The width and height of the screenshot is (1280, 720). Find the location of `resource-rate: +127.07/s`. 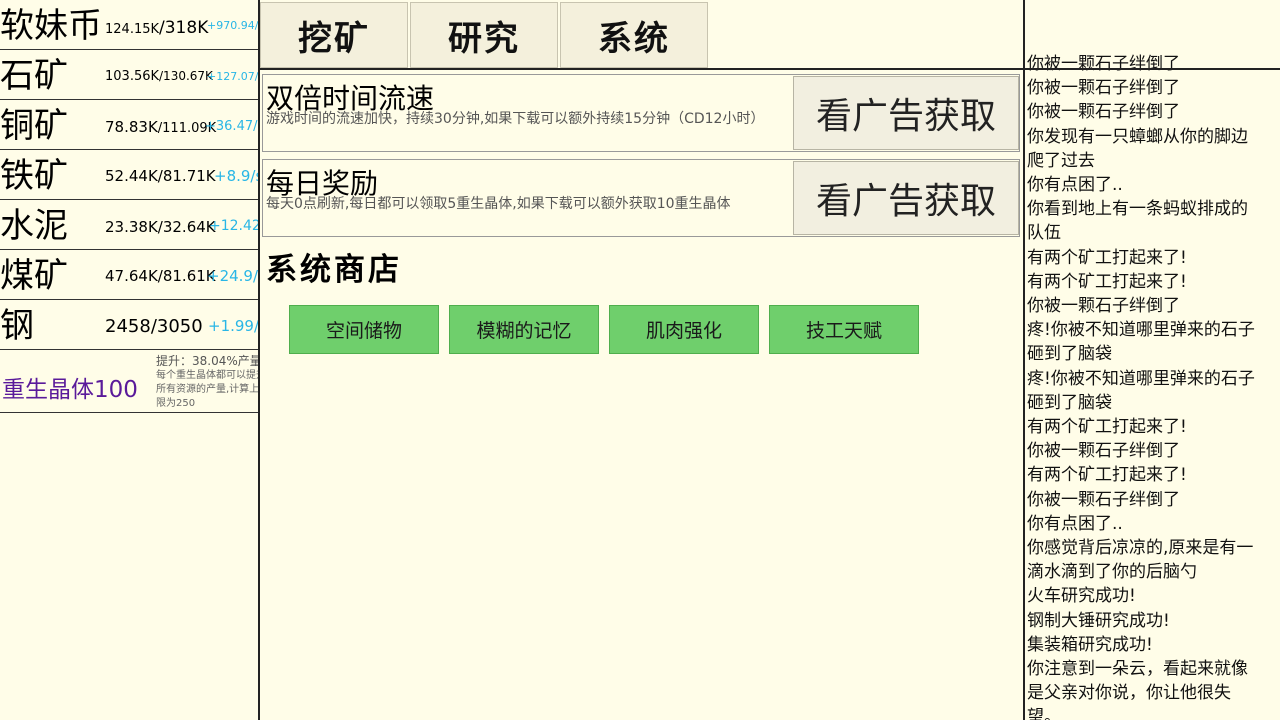

resource-rate: +127.07/s is located at coordinates (232, 76).